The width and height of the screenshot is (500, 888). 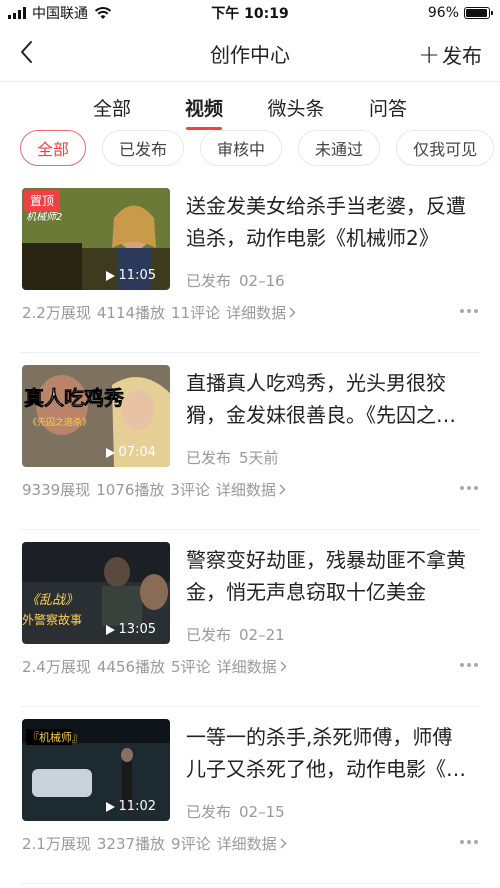 What do you see at coordinates (191, 666) in the screenshot?
I see `comments-count: 5评论` at bounding box center [191, 666].